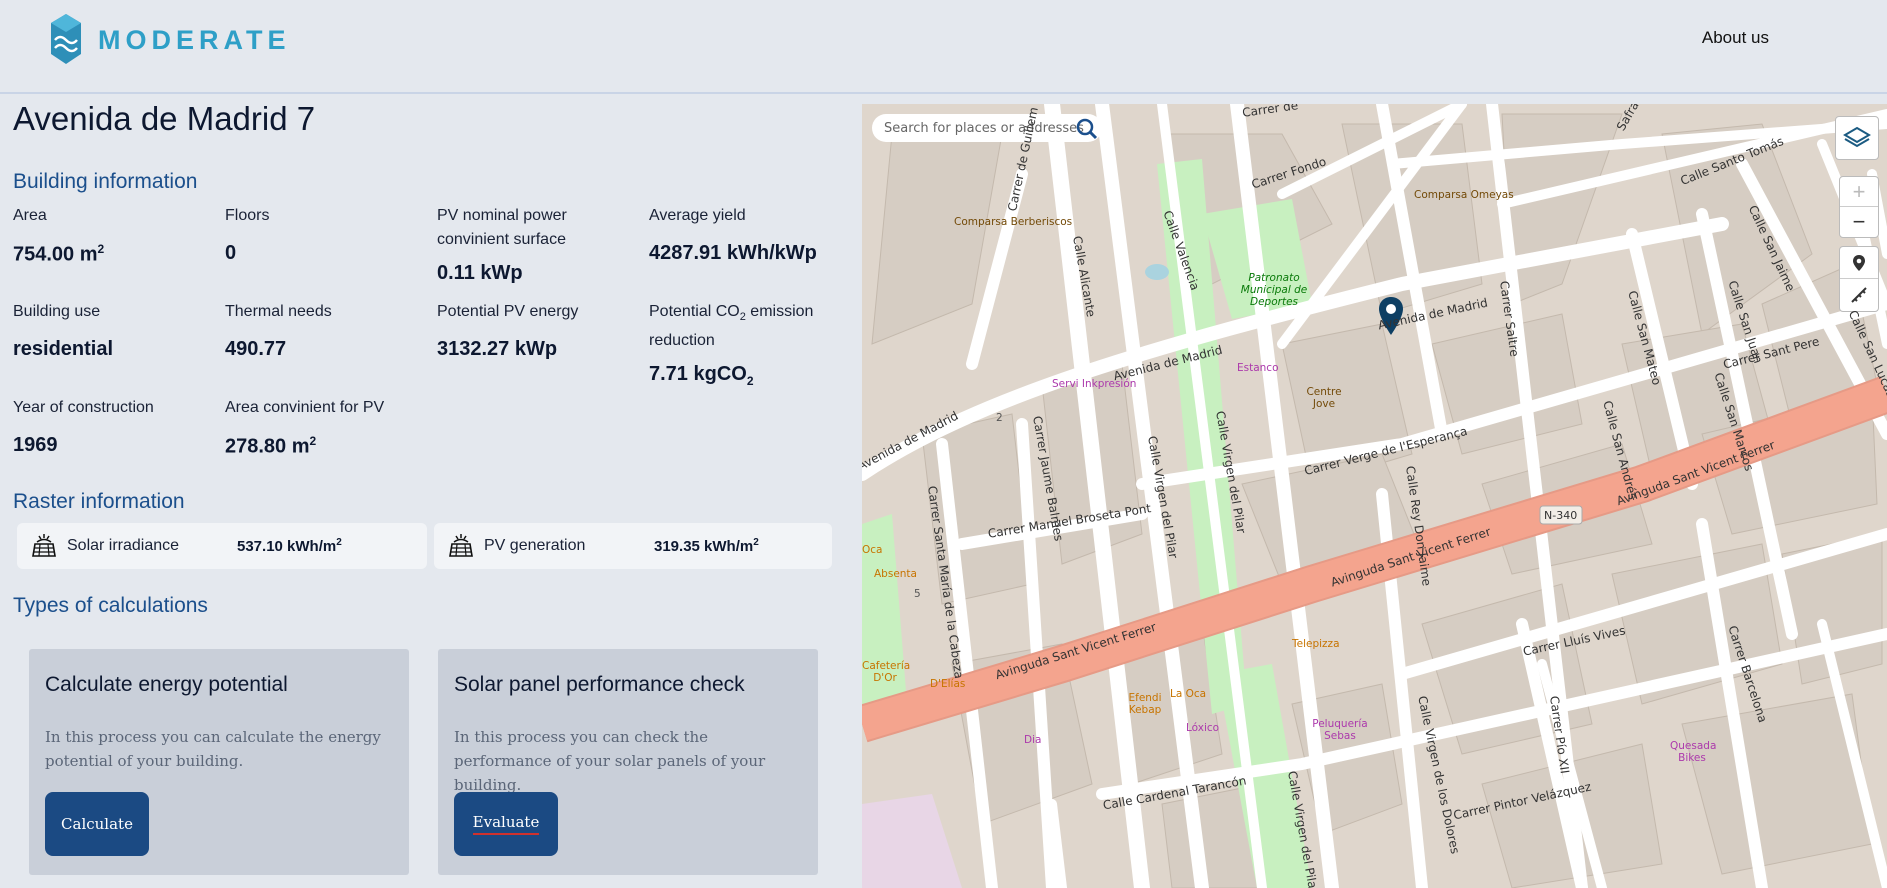 This screenshot has width=1887, height=888. What do you see at coordinates (731, 326) in the screenshot?
I see `co2-label: Potential CO2 emission reduction` at bounding box center [731, 326].